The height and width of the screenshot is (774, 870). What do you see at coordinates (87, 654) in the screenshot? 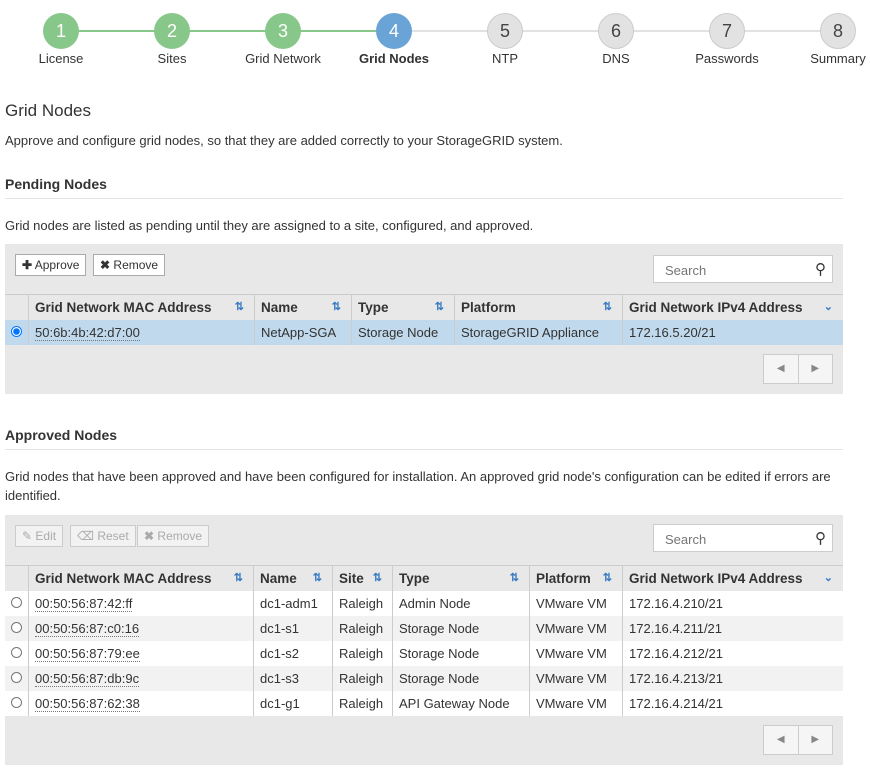
I see `mac-address: 00:50:56:87:79:ee` at bounding box center [87, 654].